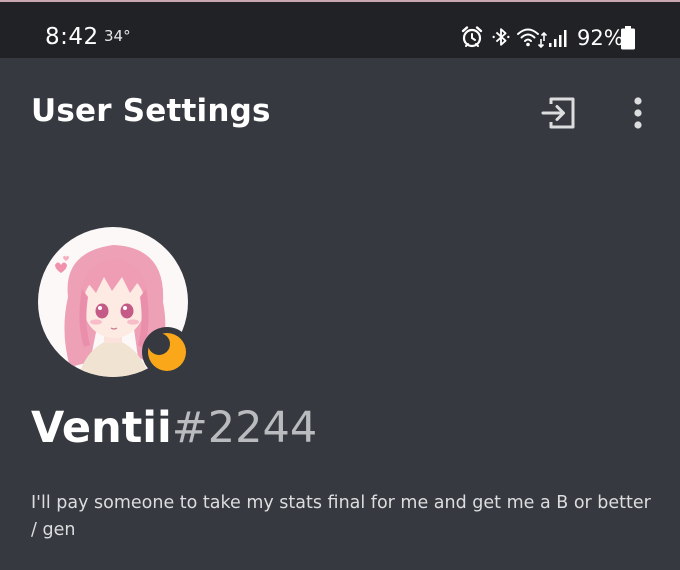  What do you see at coordinates (340, 29) in the screenshot?
I see `status-bar: 8:42 34° 92%` at bounding box center [340, 29].